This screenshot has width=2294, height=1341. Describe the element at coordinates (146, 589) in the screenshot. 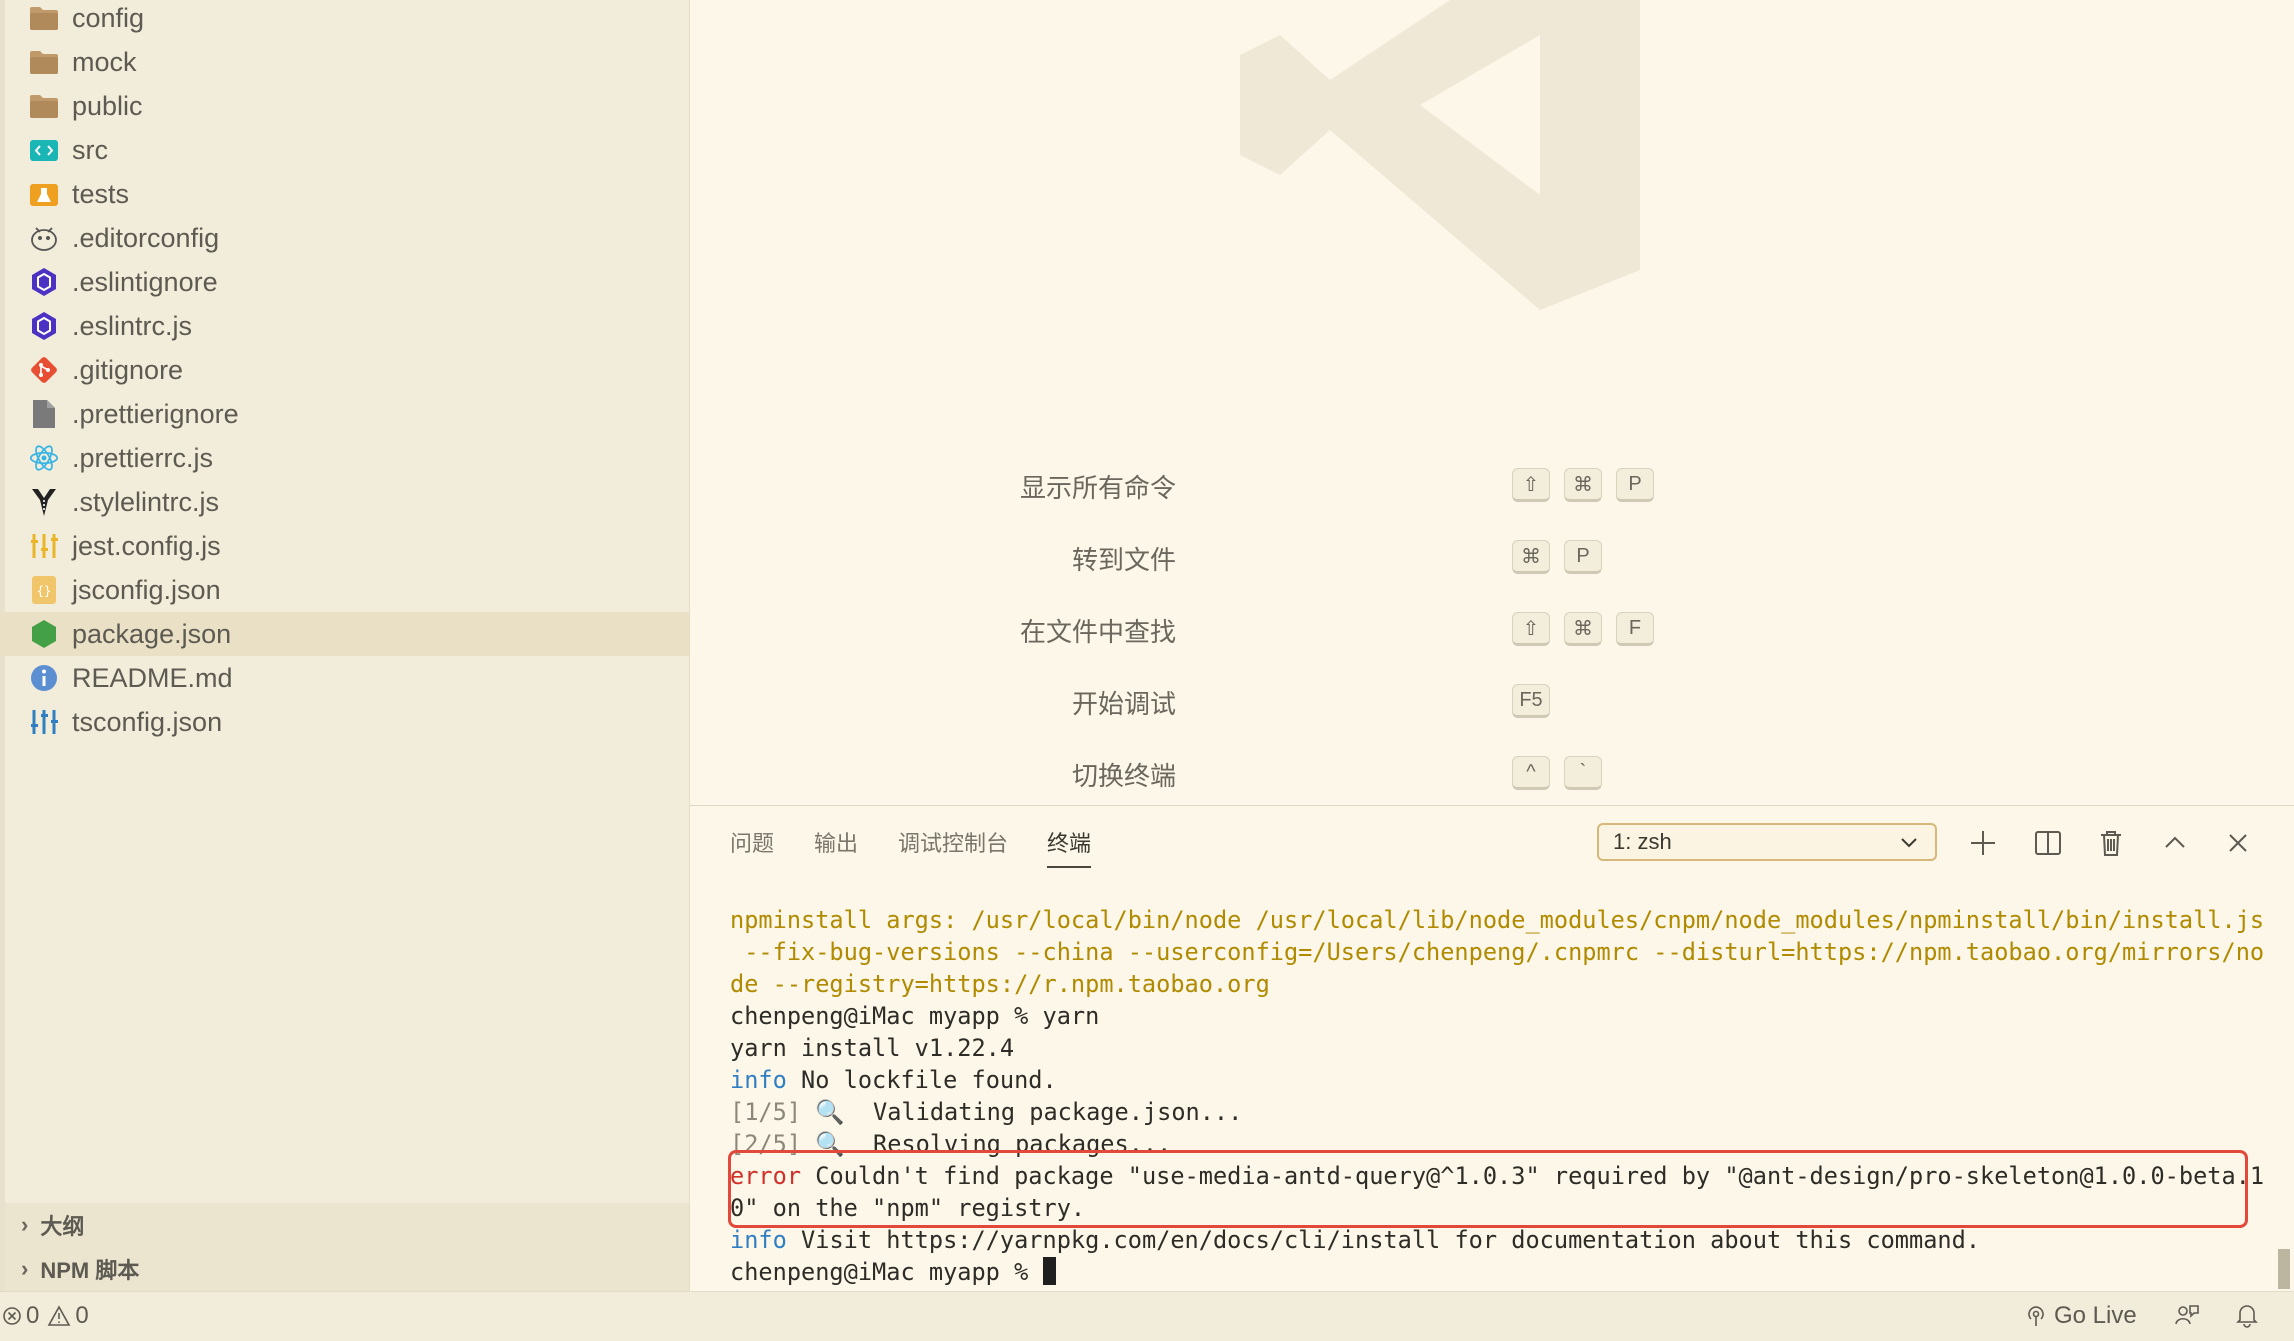

I see `file-label: jsconfig.json` at that location.